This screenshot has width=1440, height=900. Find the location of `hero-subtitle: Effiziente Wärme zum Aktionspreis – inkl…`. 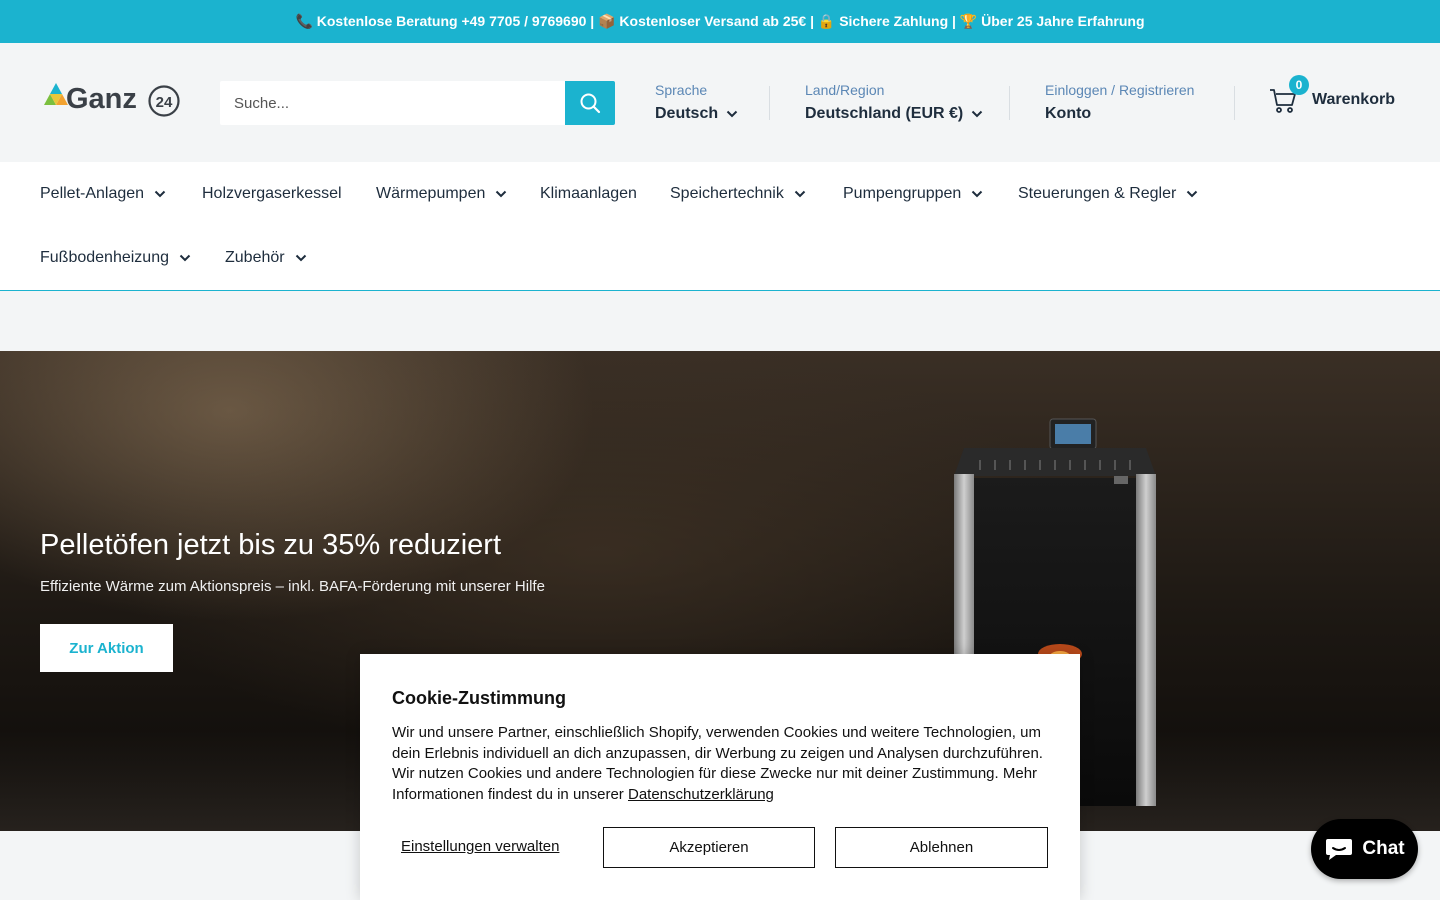

hero-subtitle: Effiziente Wärme zum Aktionspreis – inkl… is located at coordinates (292, 586).